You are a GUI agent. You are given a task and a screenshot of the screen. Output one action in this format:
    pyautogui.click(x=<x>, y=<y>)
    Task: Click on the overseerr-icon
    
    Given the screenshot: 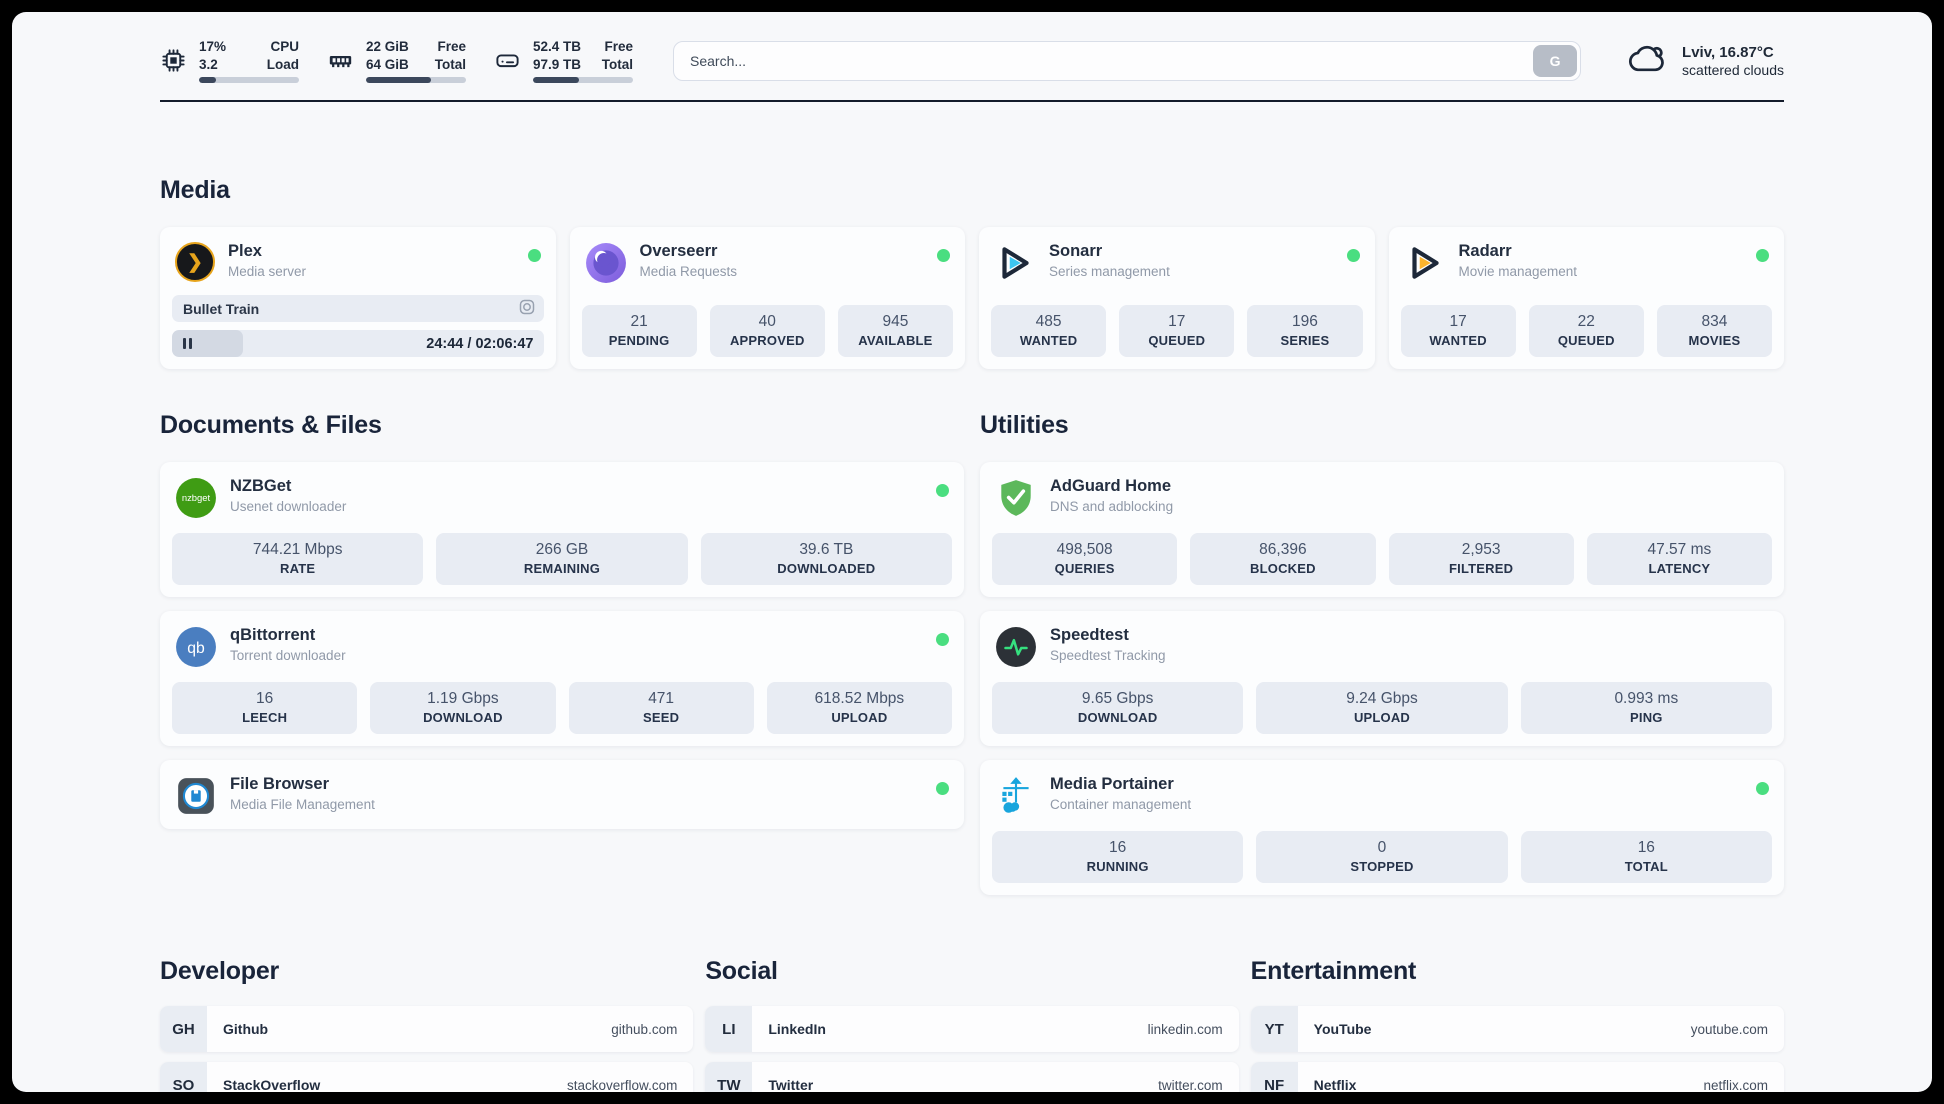 What is the action you would take?
    pyautogui.click(x=606, y=263)
    